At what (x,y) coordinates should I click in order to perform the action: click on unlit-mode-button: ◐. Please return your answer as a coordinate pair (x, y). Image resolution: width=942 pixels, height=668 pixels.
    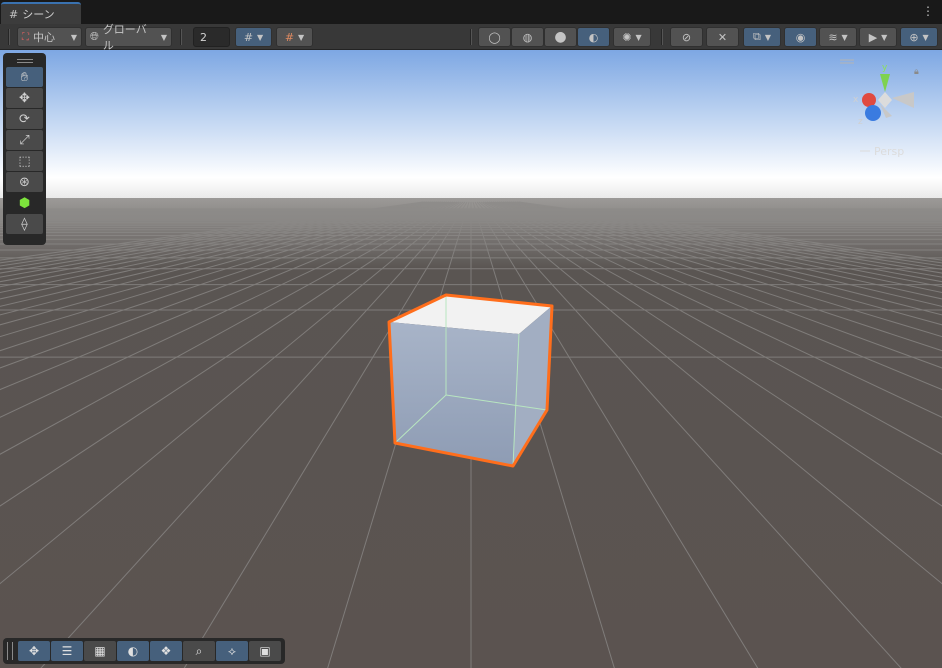
    Looking at the image, I should click on (593, 37).